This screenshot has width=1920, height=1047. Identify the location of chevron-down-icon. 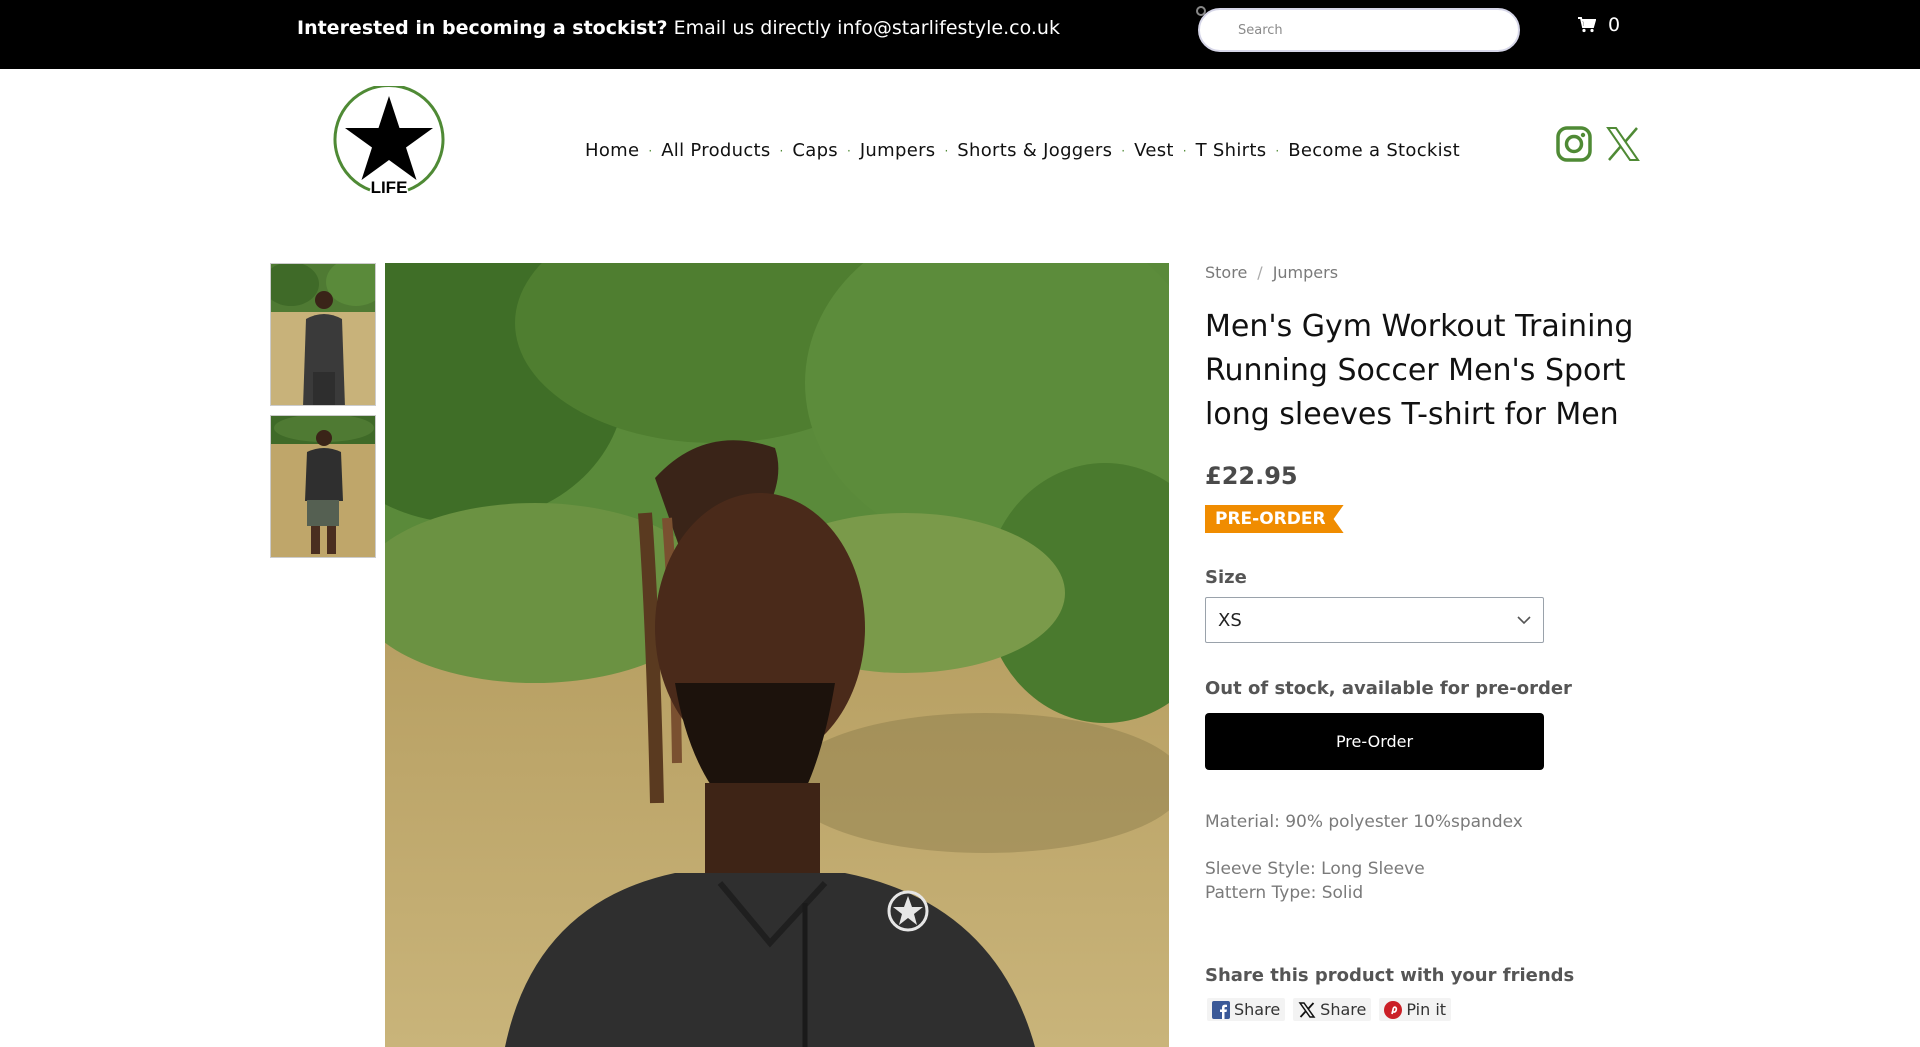
(1524, 619).